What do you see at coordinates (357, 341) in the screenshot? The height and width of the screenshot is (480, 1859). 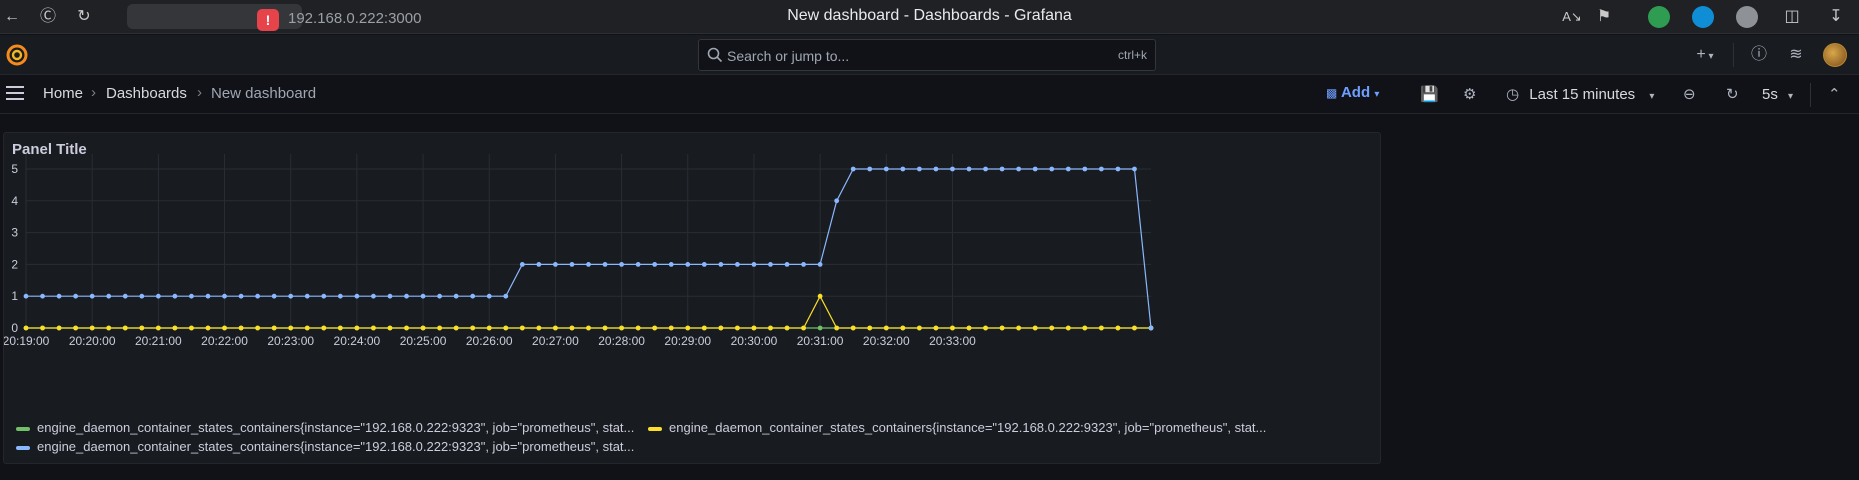 I see `x-tick-label: 20:24:00` at bounding box center [357, 341].